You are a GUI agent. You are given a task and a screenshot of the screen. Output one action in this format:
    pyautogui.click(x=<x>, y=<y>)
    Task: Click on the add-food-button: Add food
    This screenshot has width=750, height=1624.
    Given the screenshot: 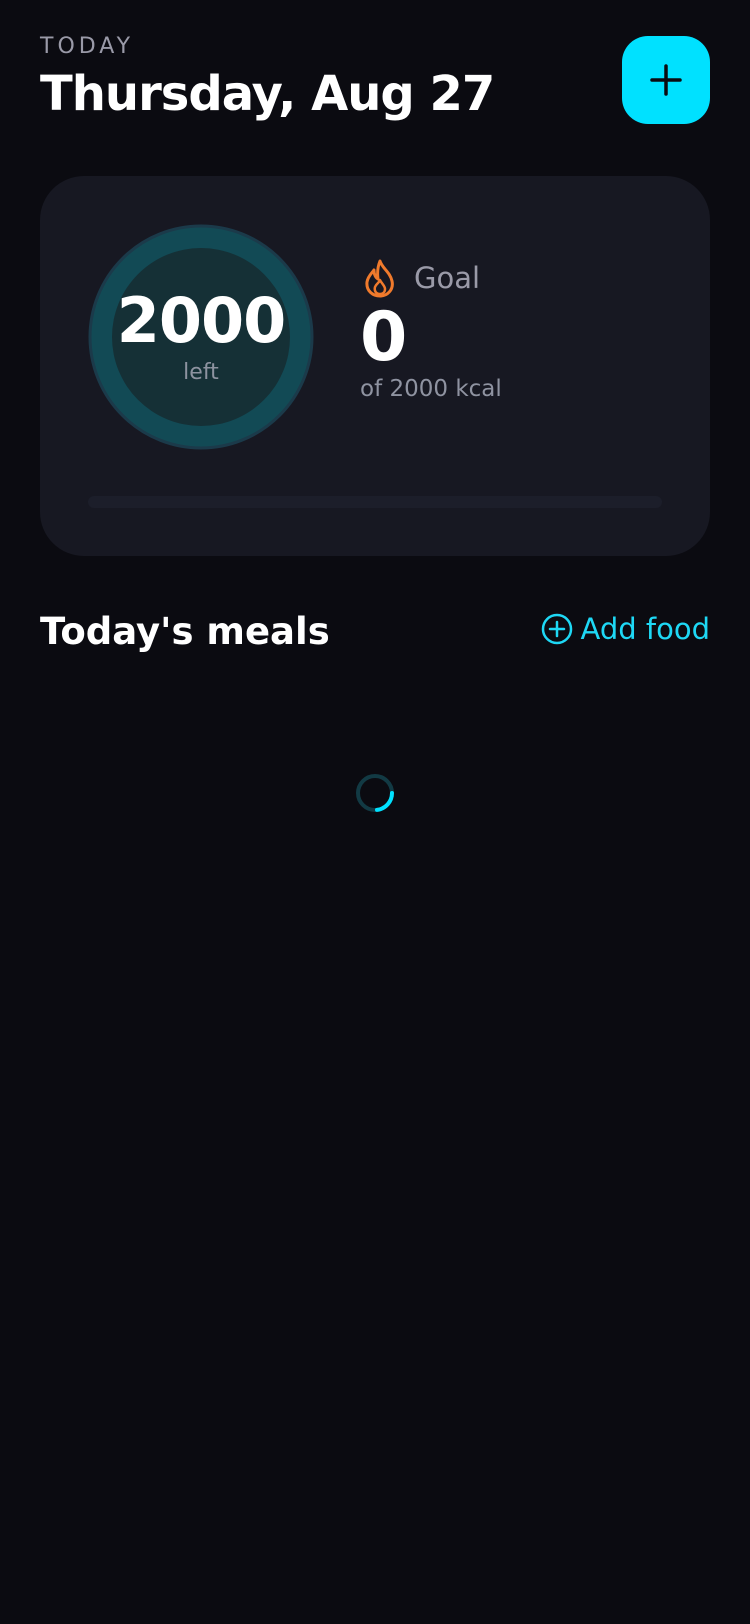 What is the action you would take?
    pyautogui.click(x=625, y=629)
    